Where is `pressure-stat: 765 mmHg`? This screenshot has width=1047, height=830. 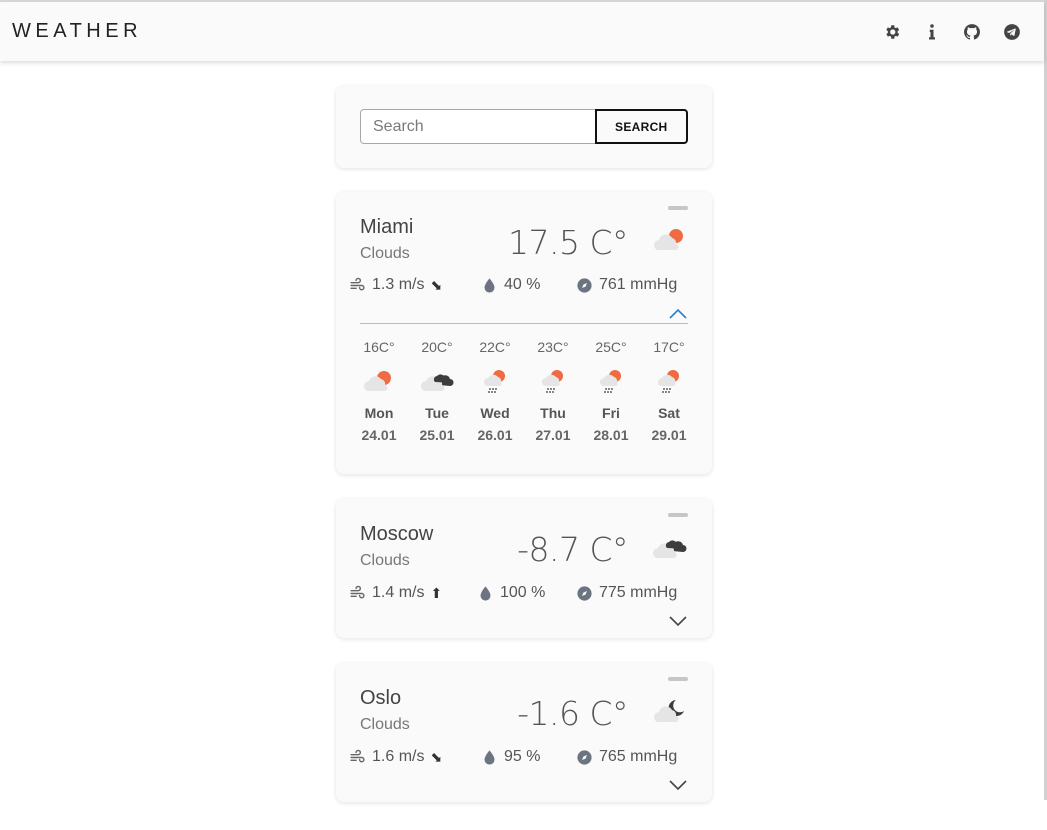
pressure-stat: 765 mmHg is located at coordinates (626, 757).